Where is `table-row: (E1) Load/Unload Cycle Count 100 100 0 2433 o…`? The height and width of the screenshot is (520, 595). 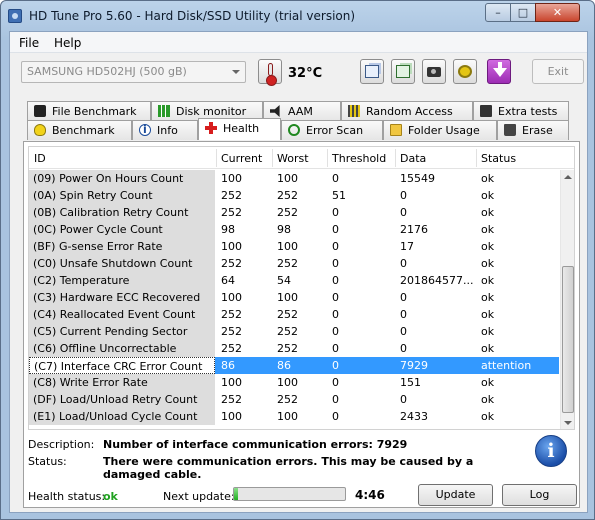
table-row: (E1) Load/Unload Cycle Count 100 100 0 2433 o… is located at coordinates (294, 416).